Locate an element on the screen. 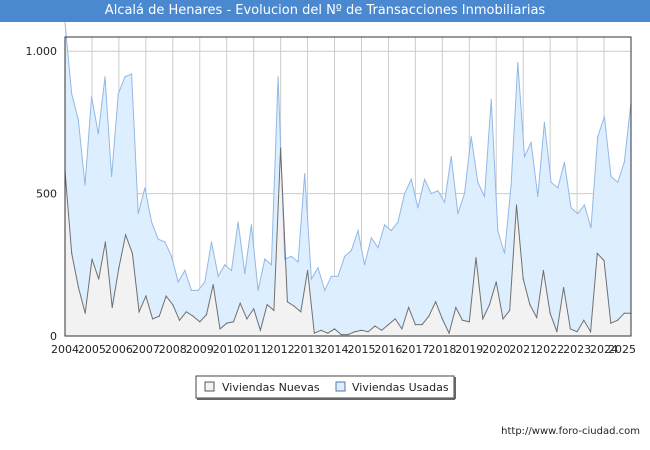  x-tick-label: 2009 is located at coordinates (200, 349).